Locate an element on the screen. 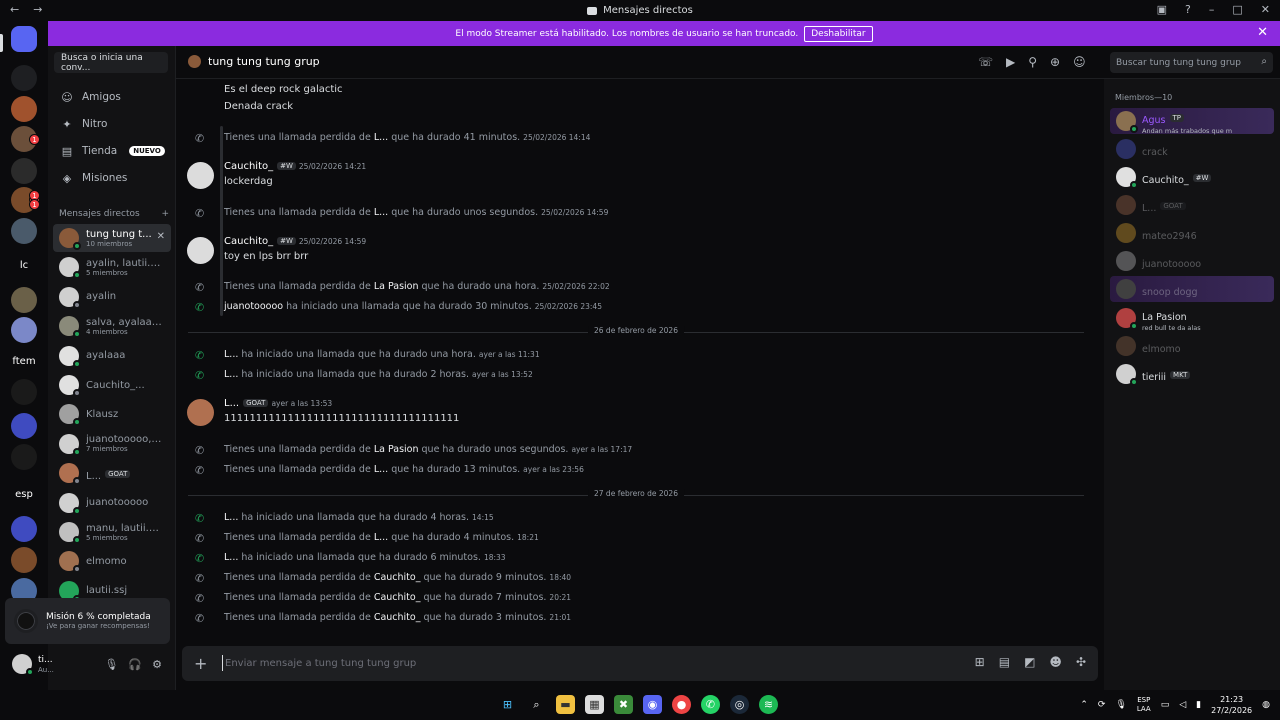  server-icon: lc is located at coordinates (24, 265).